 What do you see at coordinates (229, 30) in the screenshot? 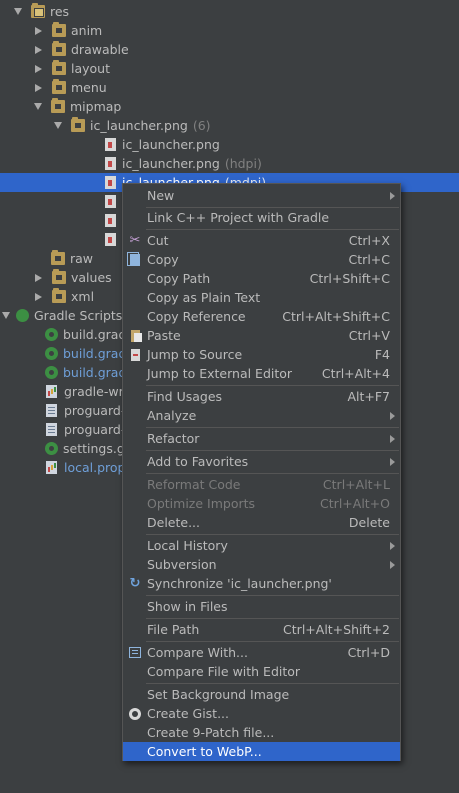
I see `tree-row: anim` at bounding box center [229, 30].